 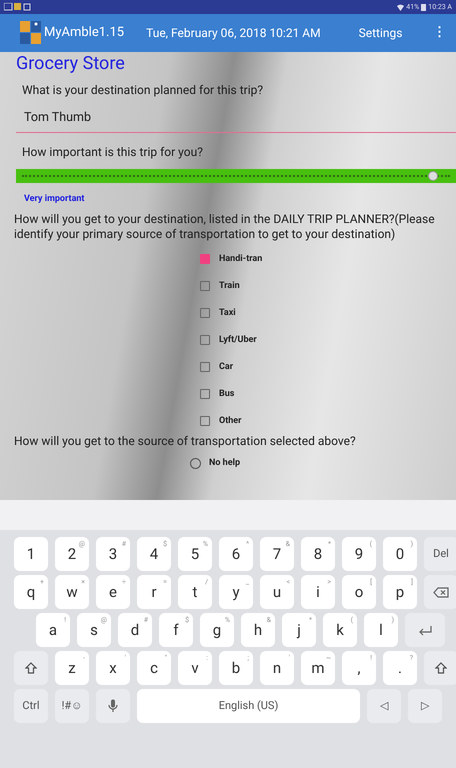 I want to click on app-logo-icon, so click(x=31, y=33).